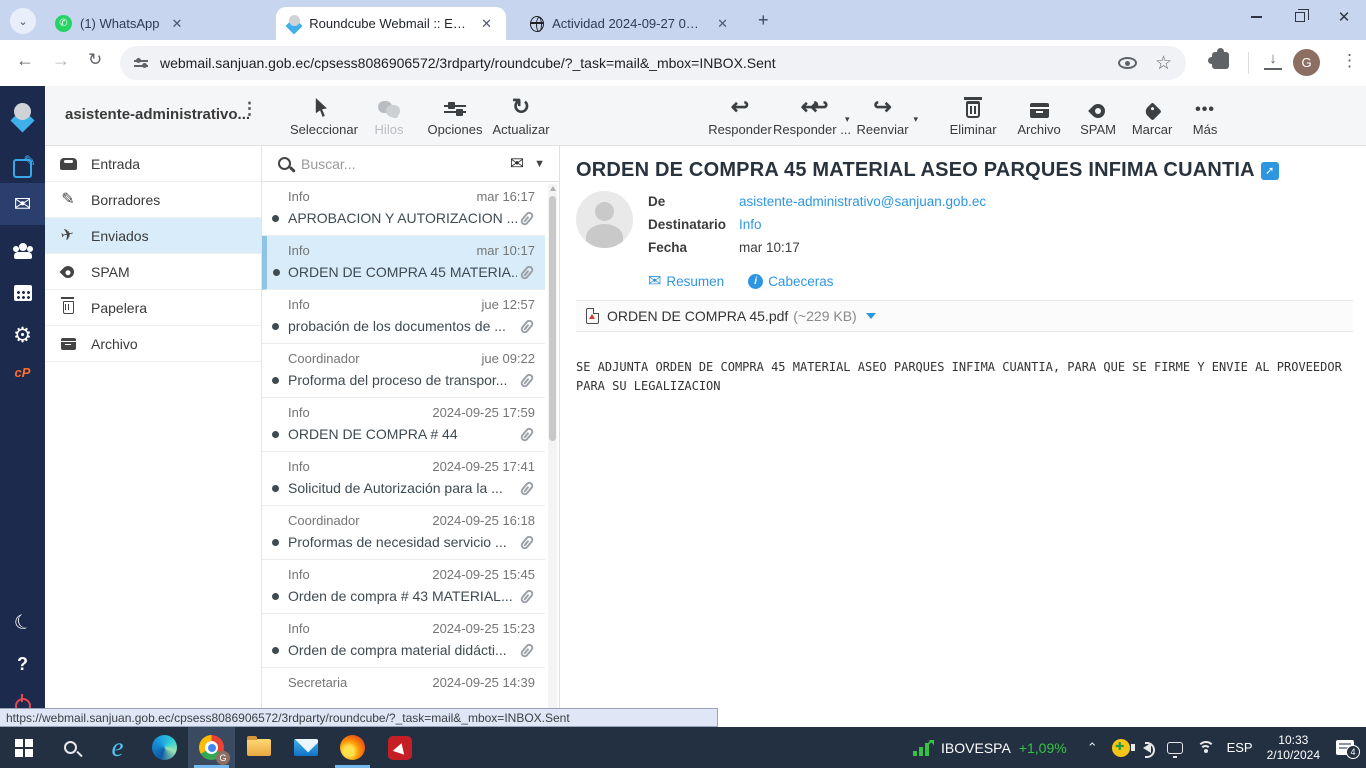  What do you see at coordinates (22, 251) in the screenshot?
I see `rail-contacts` at bounding box center [22, 251].